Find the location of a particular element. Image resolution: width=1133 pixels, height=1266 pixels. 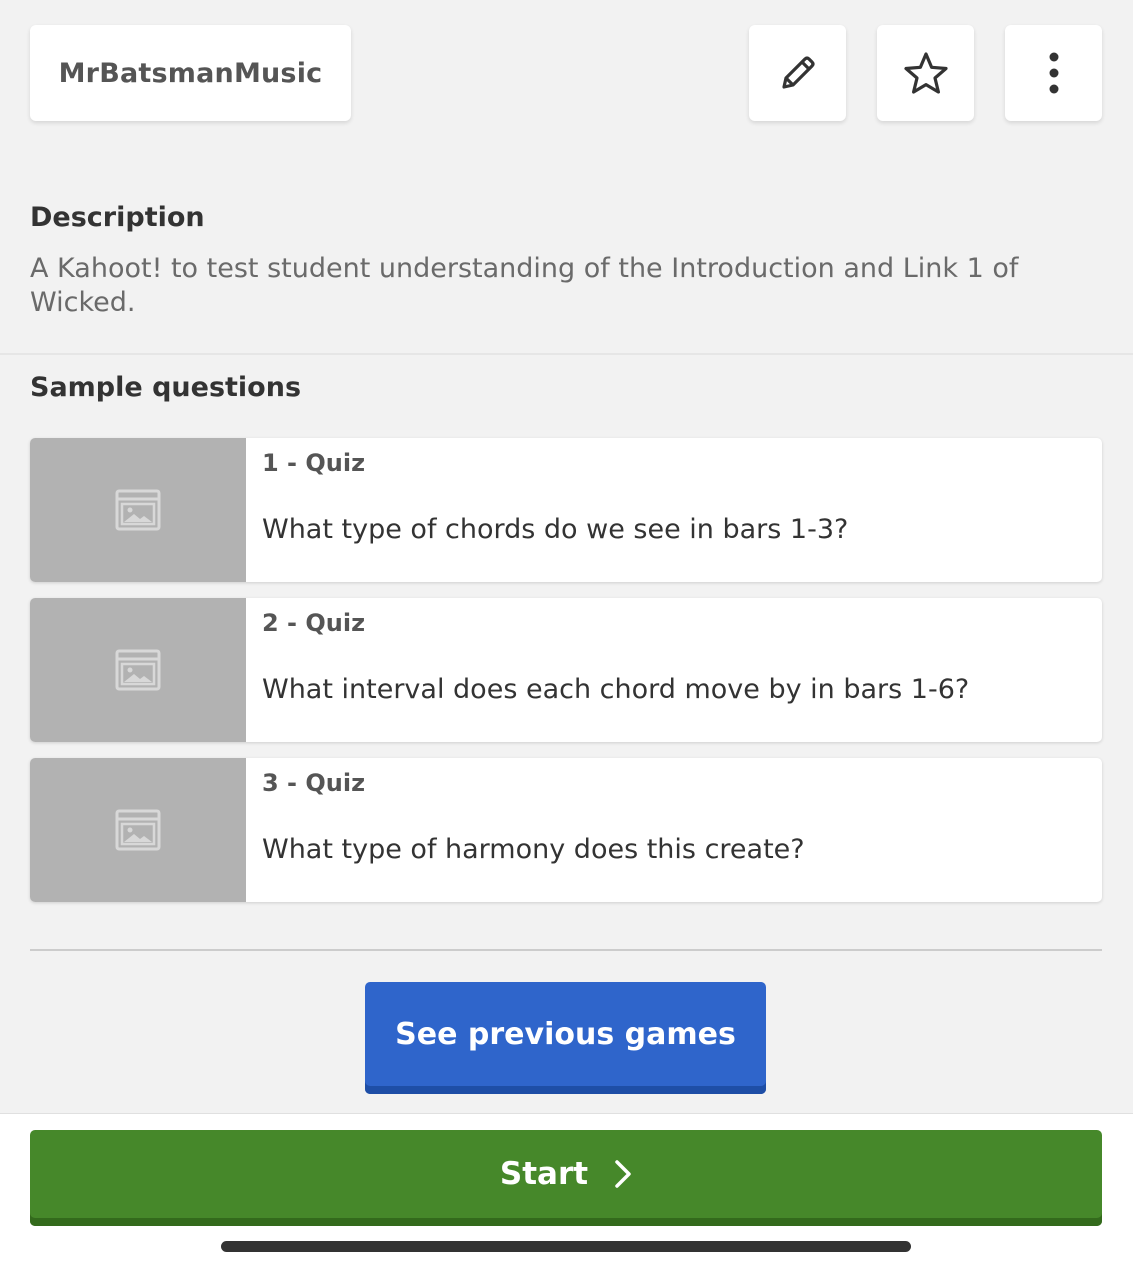

question-type: 1 - Quiz is located at coordinates (314, 463).